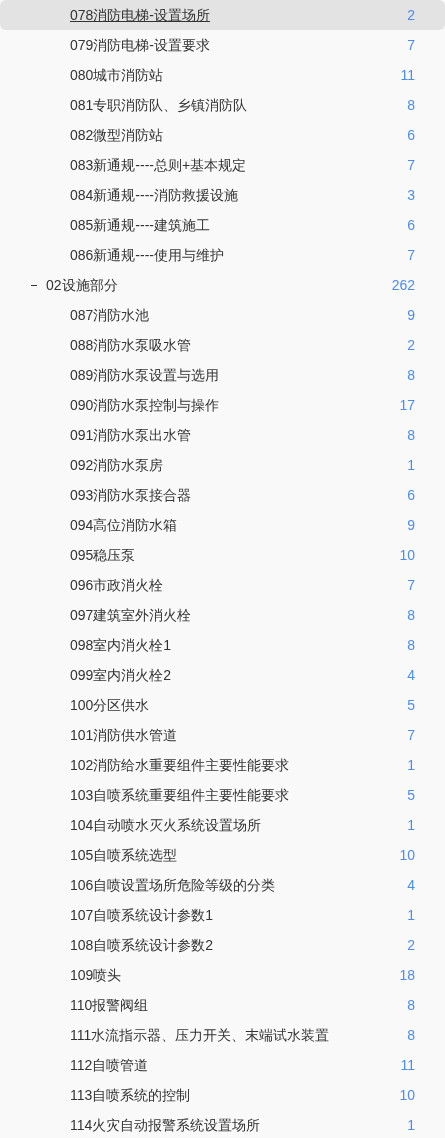  Describe the element at coordinates (222, 15) in the screenshot. I see `tree-item: 078消防电梯-设置场所 2` at that location.